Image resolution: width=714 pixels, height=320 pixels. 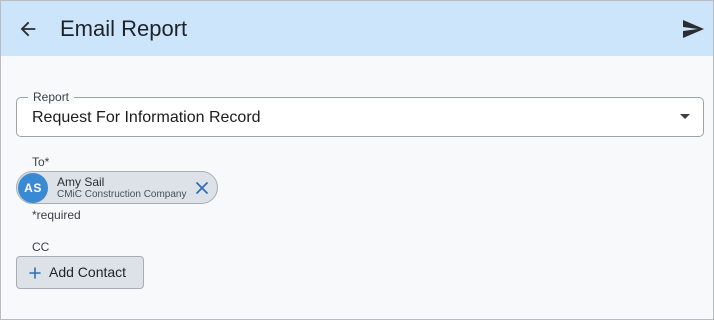 I want to click on report-select: Report Request For Information Record, so click(x=360, y=113).